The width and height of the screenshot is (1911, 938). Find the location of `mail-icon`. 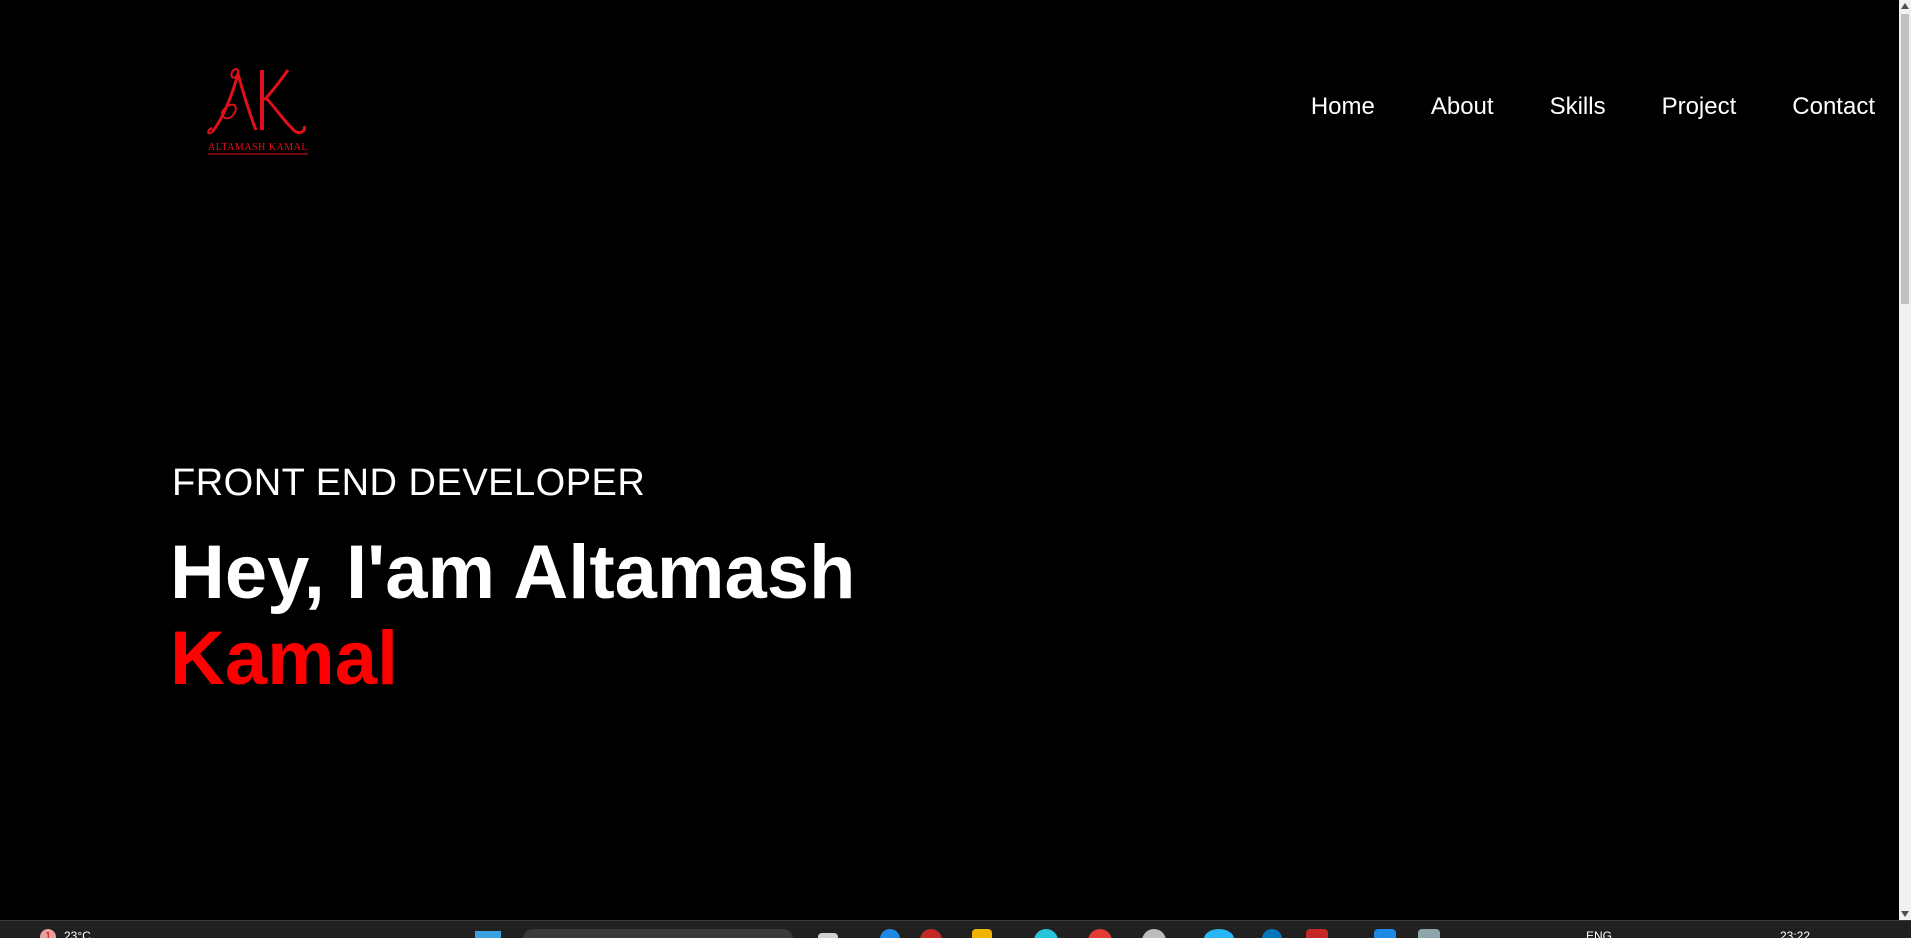

mail-icon is located at coordinates (1272, 933).